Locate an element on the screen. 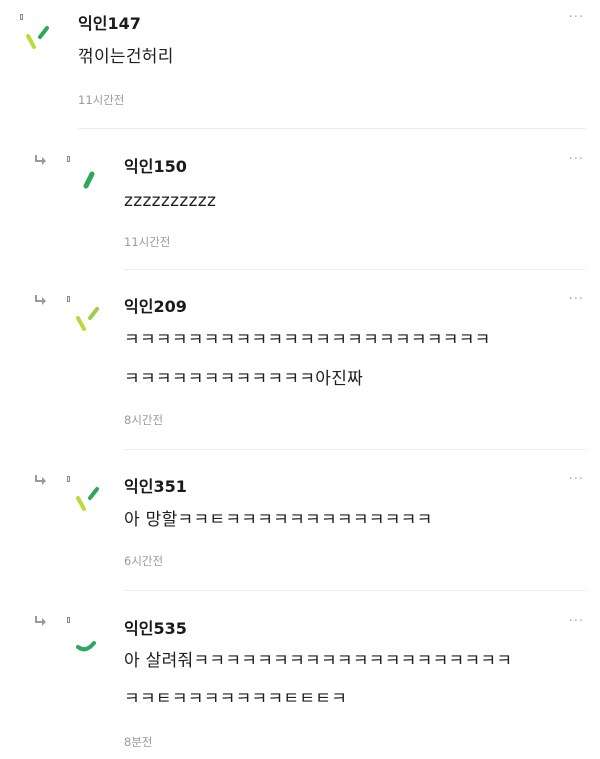 The width and height of the screenshot is (600, 759). comment-text: 아 살려줘ㅋㅋㅋㅋㅋㅋㅋㅋㅋㅋㅋㅋㅋㅋㅋㅋㅋㅋㅋㅋ is located at coordinates (318, 661).